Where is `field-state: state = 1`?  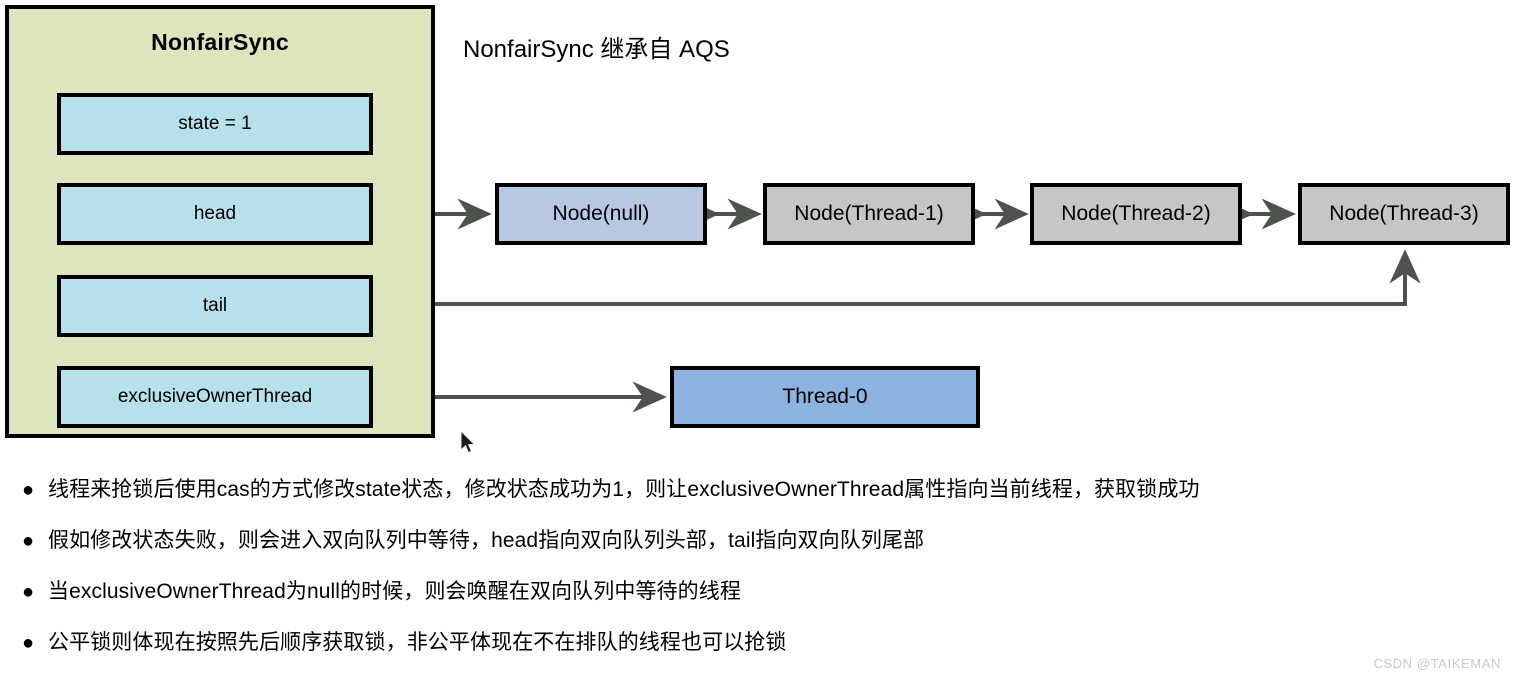
field-state: state = 1 is located at coordinates (215, 124).